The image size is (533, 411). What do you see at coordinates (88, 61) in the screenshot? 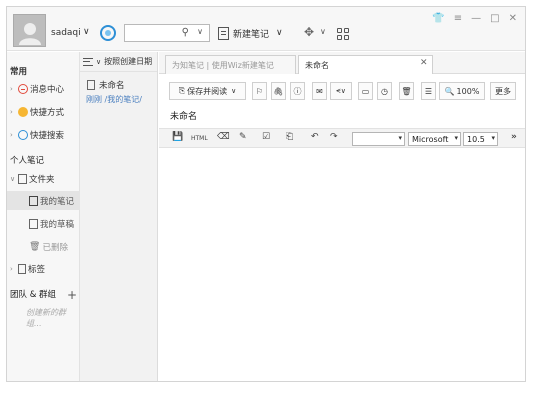
I see `sort-icon` at bounding box center [88, 61].